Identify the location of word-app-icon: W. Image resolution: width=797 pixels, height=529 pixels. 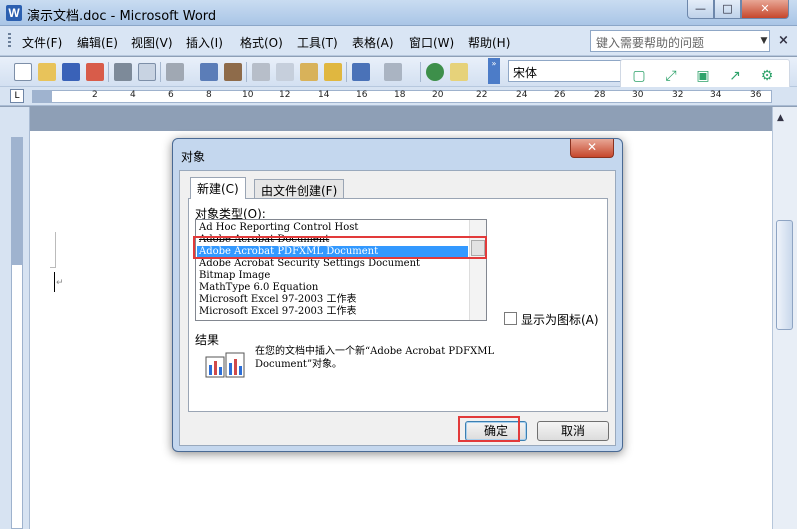
(14, 13).